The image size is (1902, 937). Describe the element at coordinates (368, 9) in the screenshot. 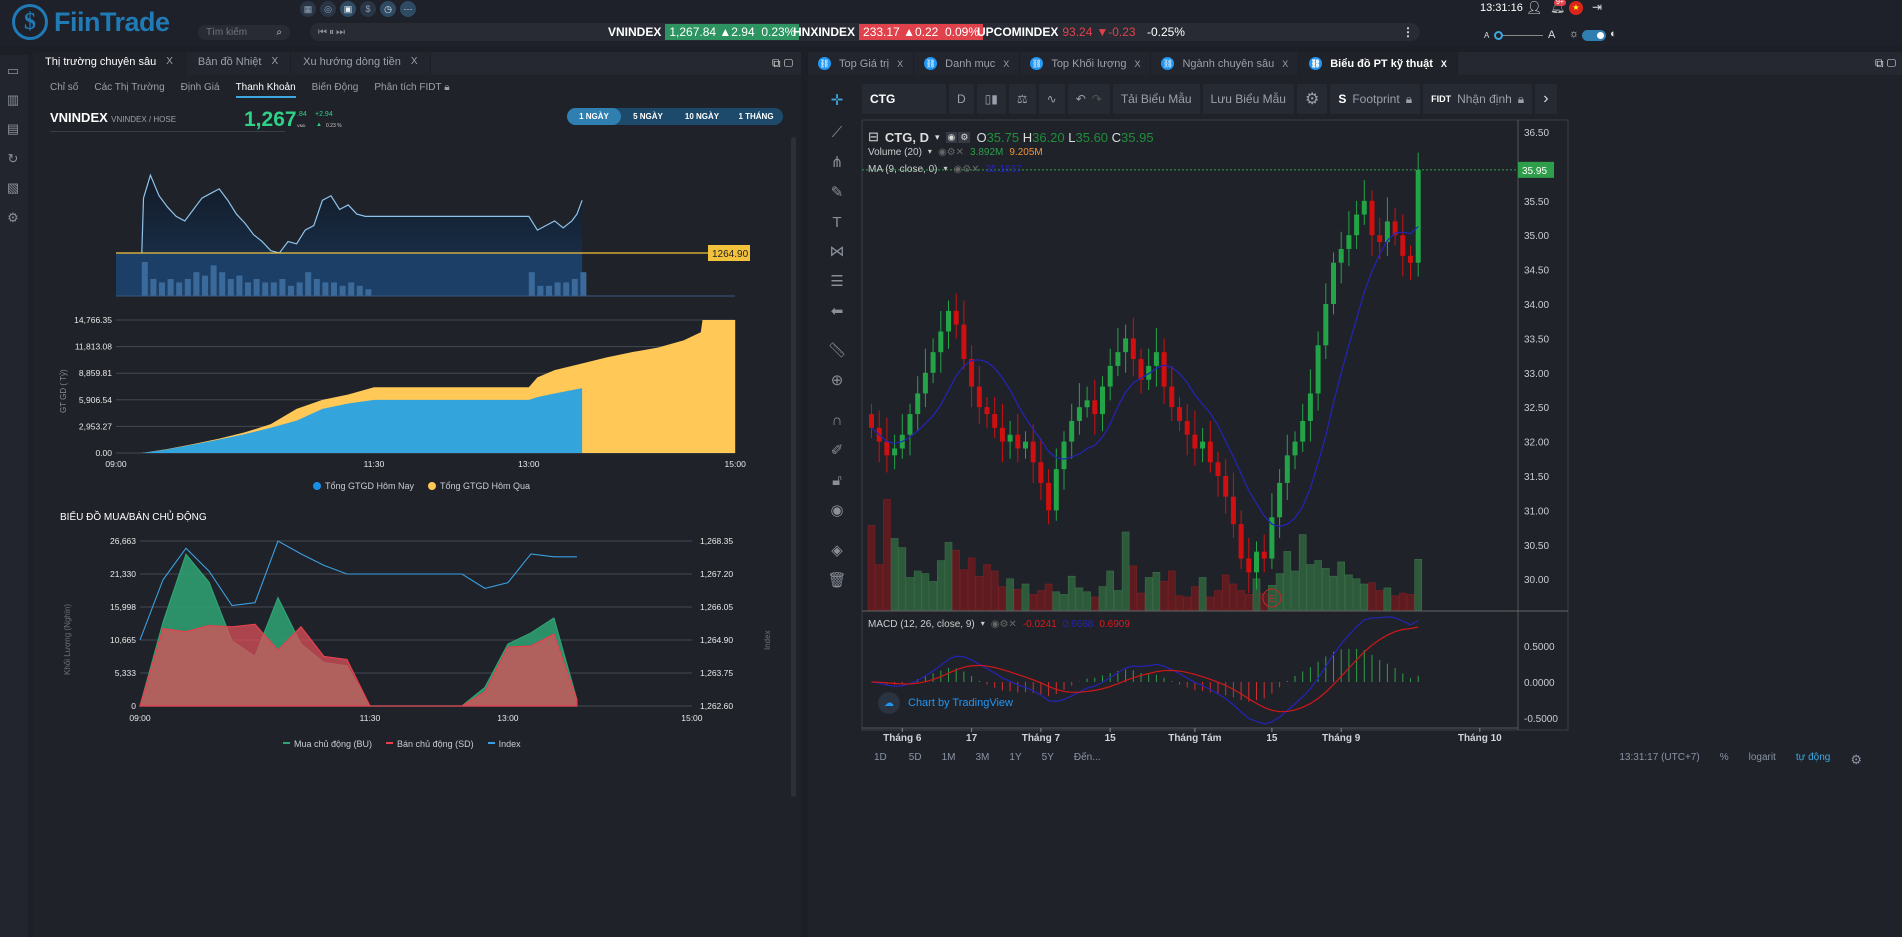

I see `coin-icon: $` at that location.